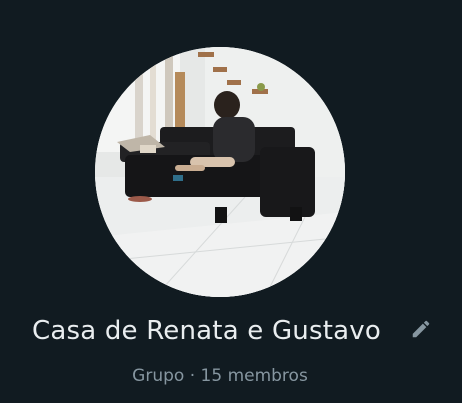  What do you see at coordinates (254, 376) in the screenshot?
I see `members-count: 15 membros` at bounding box center [254, 376].